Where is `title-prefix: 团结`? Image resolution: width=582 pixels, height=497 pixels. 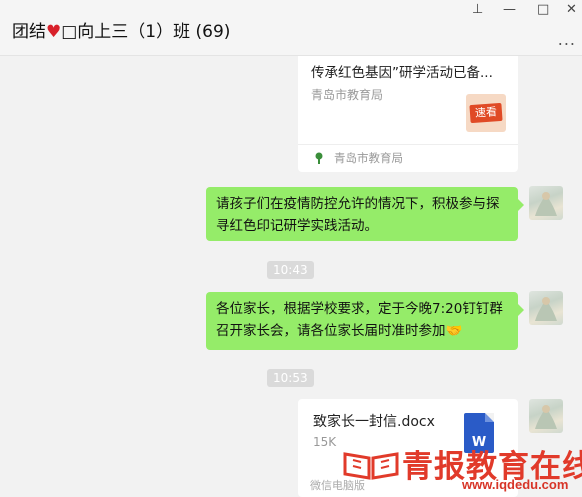 title-prefix: 团结 is located at coordinates (29, 32).